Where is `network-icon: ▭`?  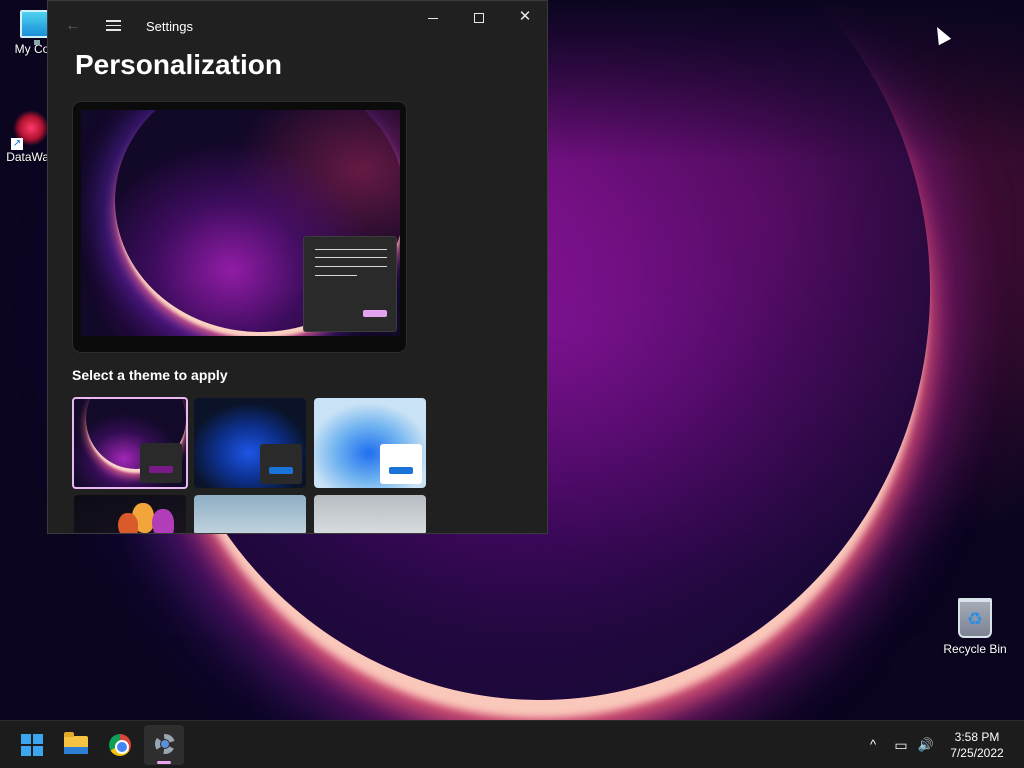
network-icon: ▭ is located at coordinates (901, 744).